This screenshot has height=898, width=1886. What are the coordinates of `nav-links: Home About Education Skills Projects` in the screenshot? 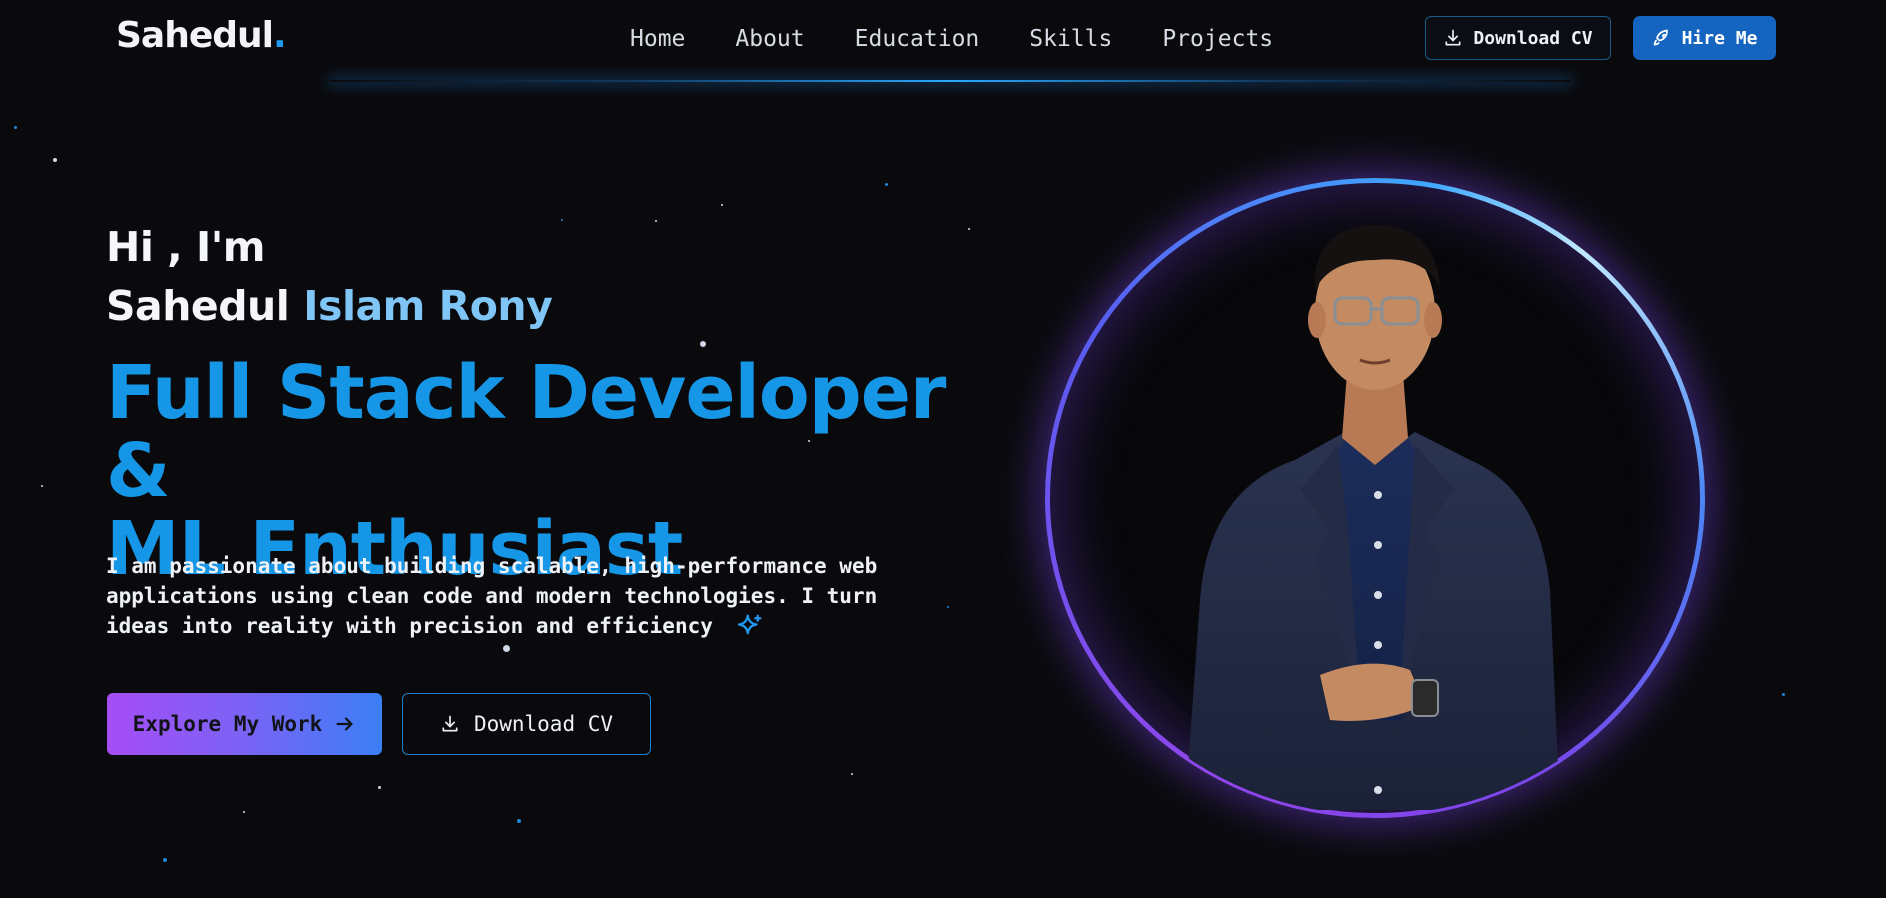 It's located at (957, 39).